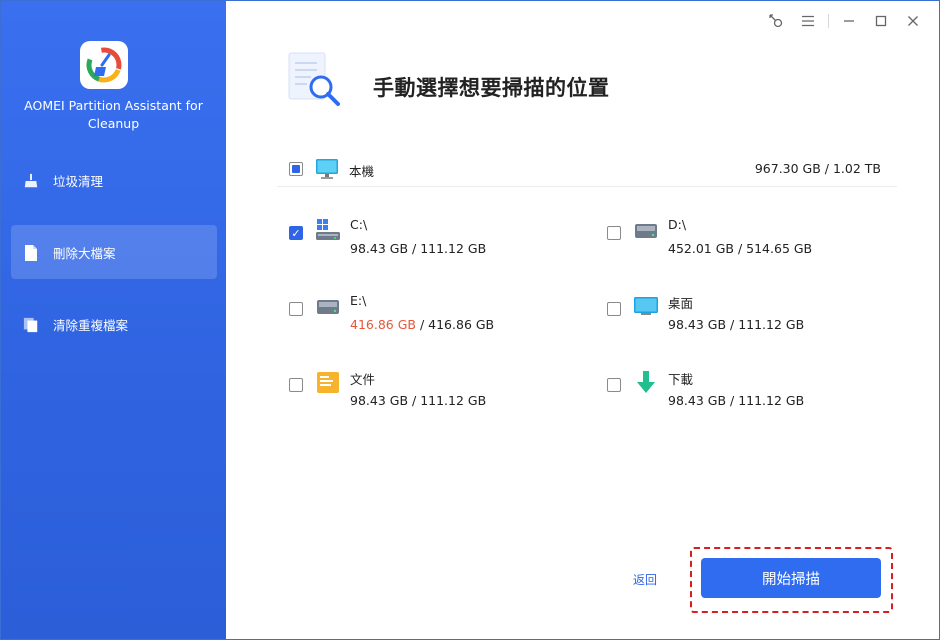 Image resolution: width=940 pixels, height=640 pixels. I want to click on start-scan-button: 開始掃描, so click(791, 578).